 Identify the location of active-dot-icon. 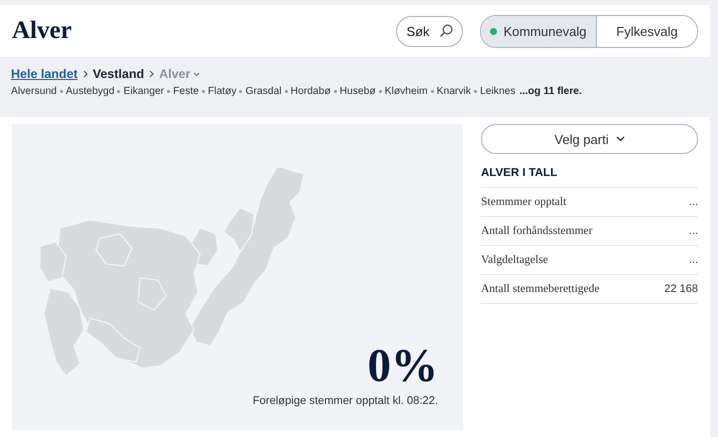
(494, 31).